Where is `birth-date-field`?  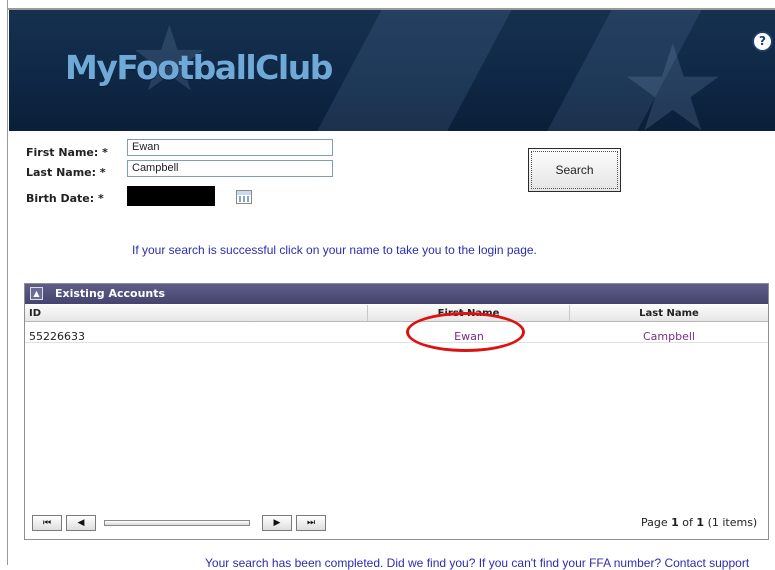
birth-date-field is located at coordinates (225, 196).